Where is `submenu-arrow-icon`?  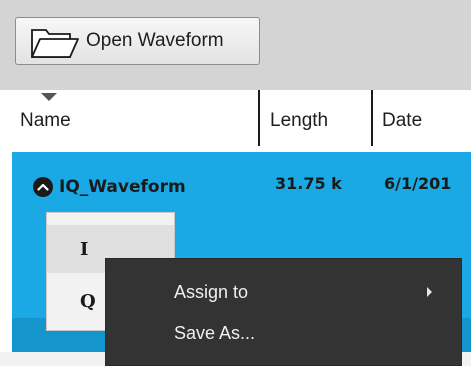 submenu-arrow-icon is located at coordinates (429, 292).